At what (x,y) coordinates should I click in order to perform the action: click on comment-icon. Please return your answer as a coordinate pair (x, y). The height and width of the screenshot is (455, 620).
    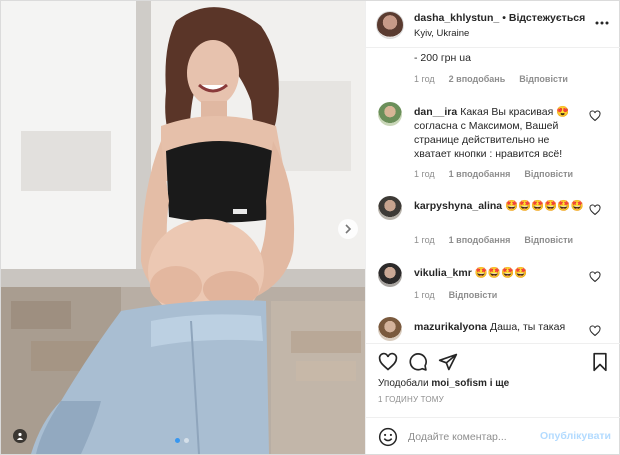
    Looking at the image, I should click on (418, 362).